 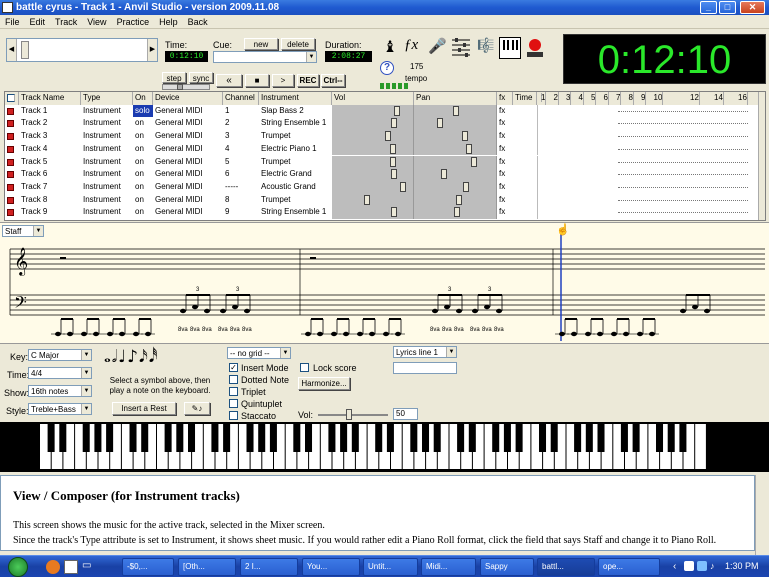 What do you see at coordinates (507, 567) in the screenshot?
I see `taskbar-button: Sappy` at bounding box center [507, 567].